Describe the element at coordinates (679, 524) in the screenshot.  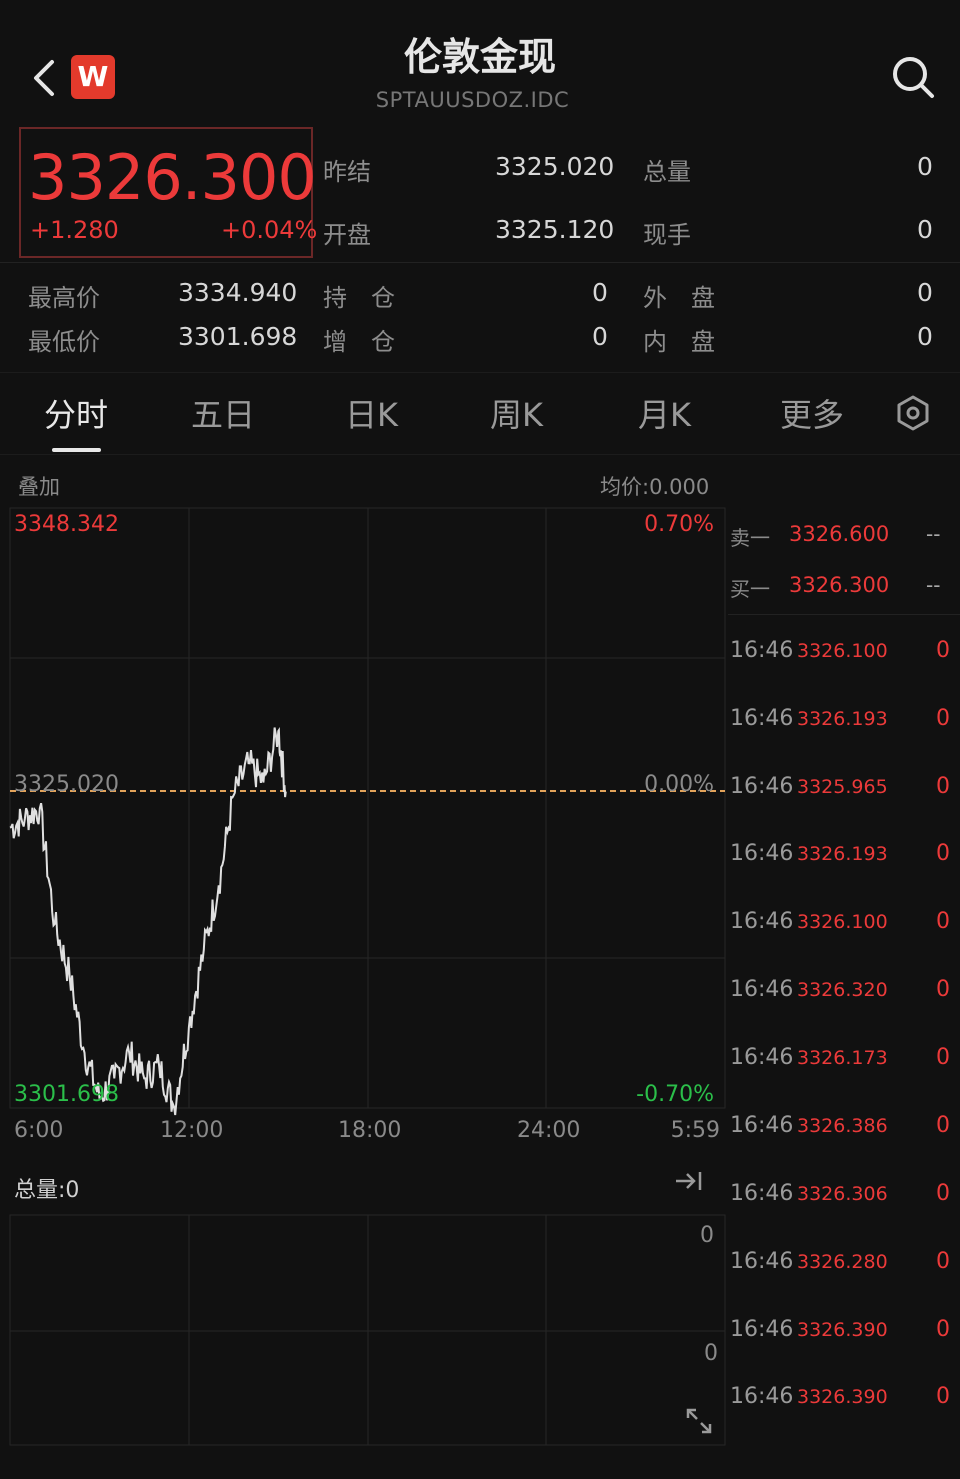
I see `y-max-pct: 0.70%` at that location.